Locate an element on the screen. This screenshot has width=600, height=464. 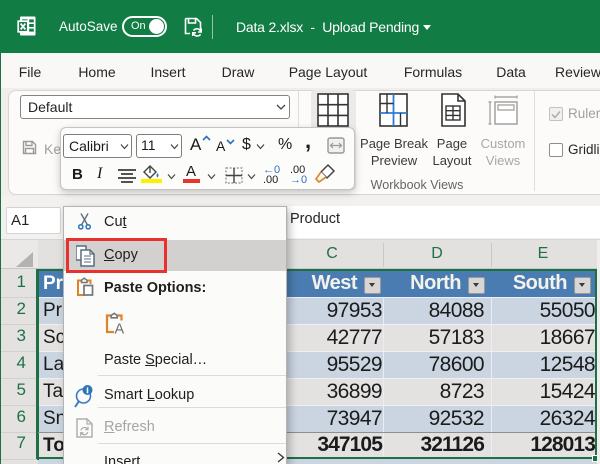
svg-text: A is located at coordinates (119, 329).